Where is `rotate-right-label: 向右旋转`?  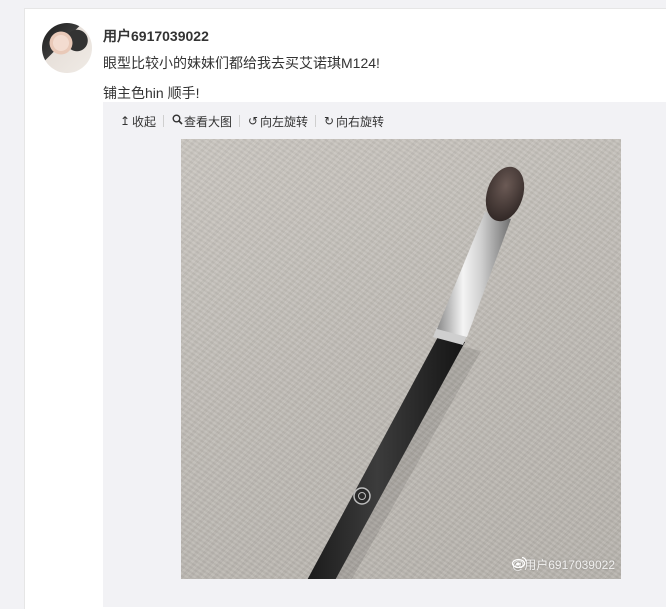 rotate-right-label: 向右旋转 is located at coordinates (360, 121).